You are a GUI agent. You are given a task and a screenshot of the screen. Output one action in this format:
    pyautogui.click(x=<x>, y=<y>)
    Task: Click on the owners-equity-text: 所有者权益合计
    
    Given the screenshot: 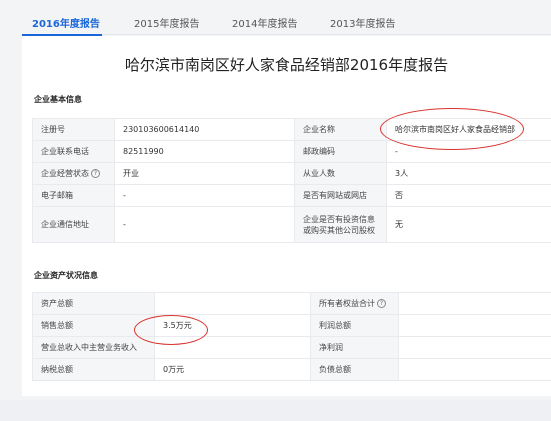 What is the action you would take?
    pyautogui.click(x=347, y=303)
    